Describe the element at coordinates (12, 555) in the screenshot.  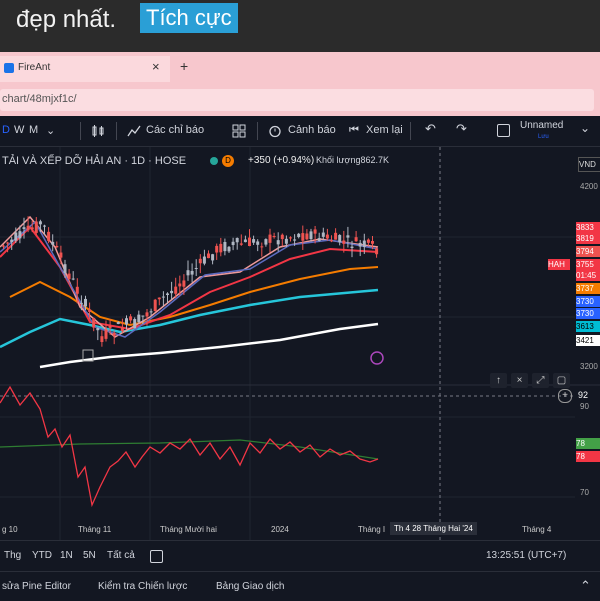
I see `range-month-button: Thg` at that location.